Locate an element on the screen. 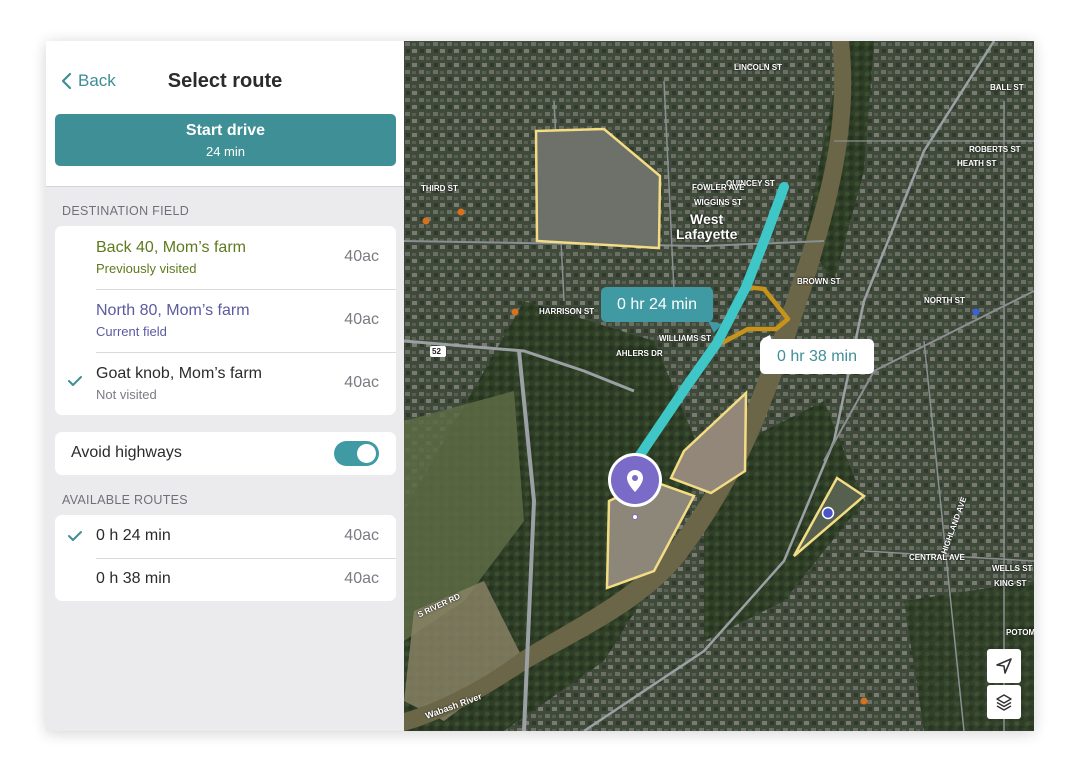  avoid-highways-toggle is located at coordinates (356, 453).